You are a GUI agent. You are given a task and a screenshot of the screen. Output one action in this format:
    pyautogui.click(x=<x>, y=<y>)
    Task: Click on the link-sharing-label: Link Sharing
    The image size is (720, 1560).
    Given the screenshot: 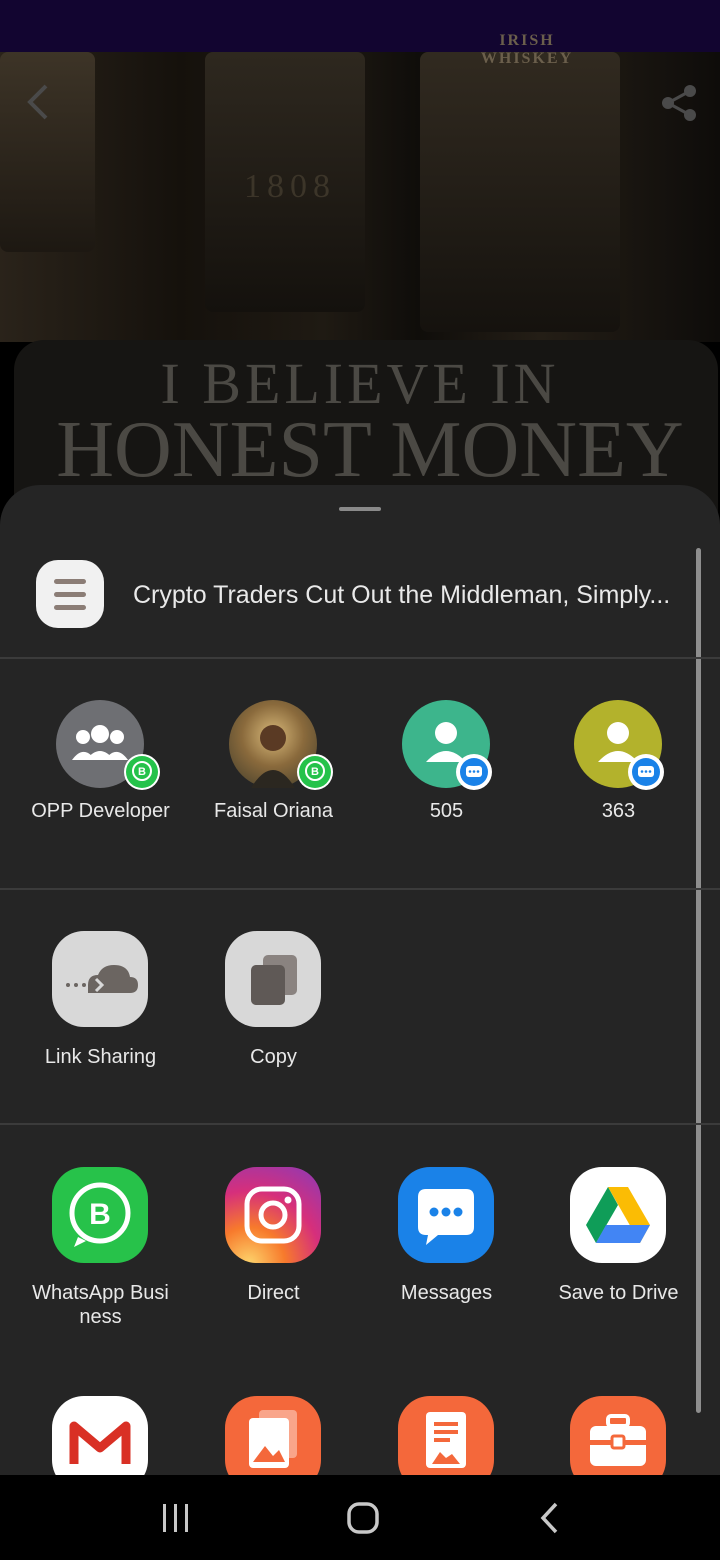 What is the action you would take?
    pyautogui.click(x=100, y=1057)
    